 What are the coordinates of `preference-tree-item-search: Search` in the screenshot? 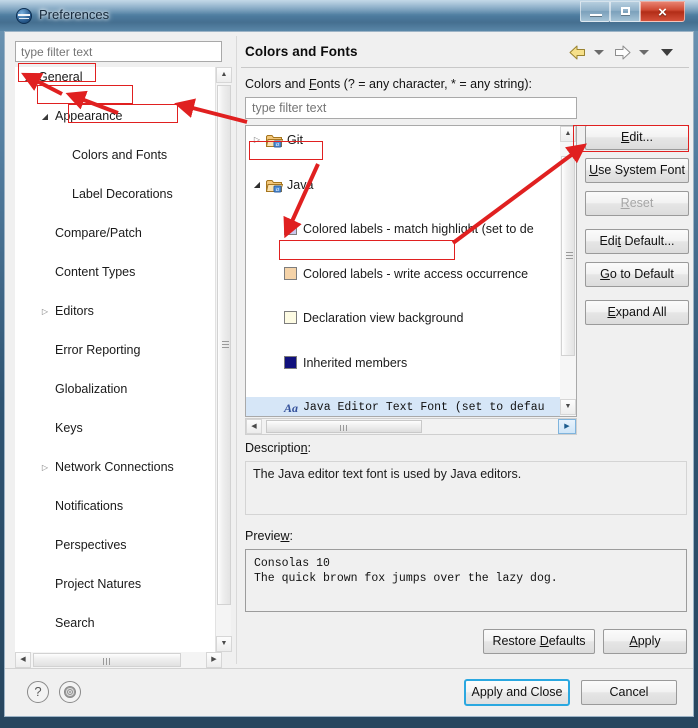 It's located at (111, 624).